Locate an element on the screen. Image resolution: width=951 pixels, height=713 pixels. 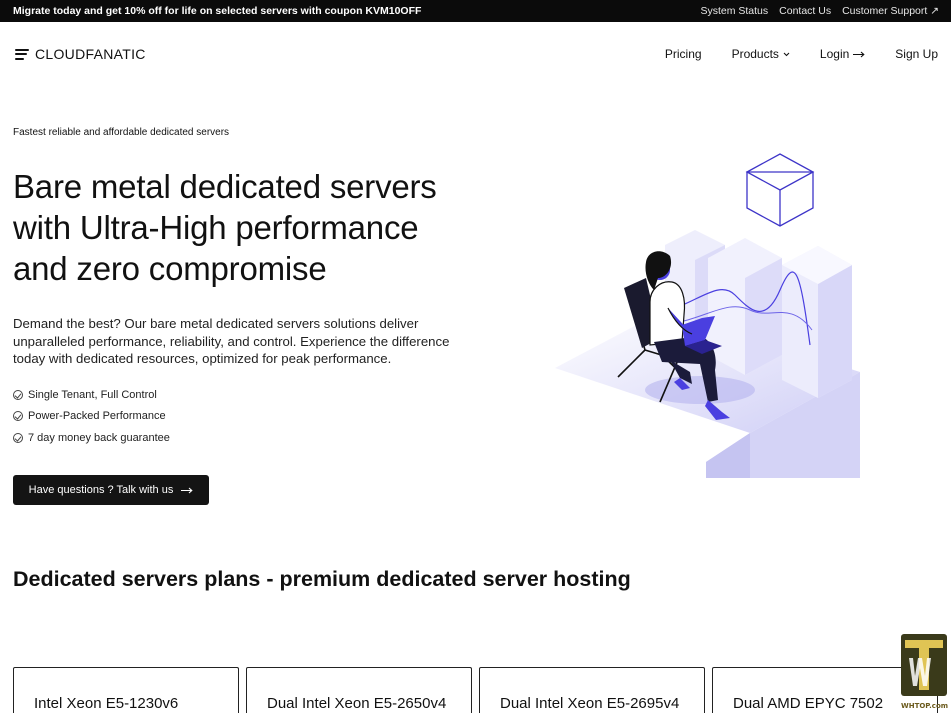
nav-products: Products is located at coordinates (761, 54).